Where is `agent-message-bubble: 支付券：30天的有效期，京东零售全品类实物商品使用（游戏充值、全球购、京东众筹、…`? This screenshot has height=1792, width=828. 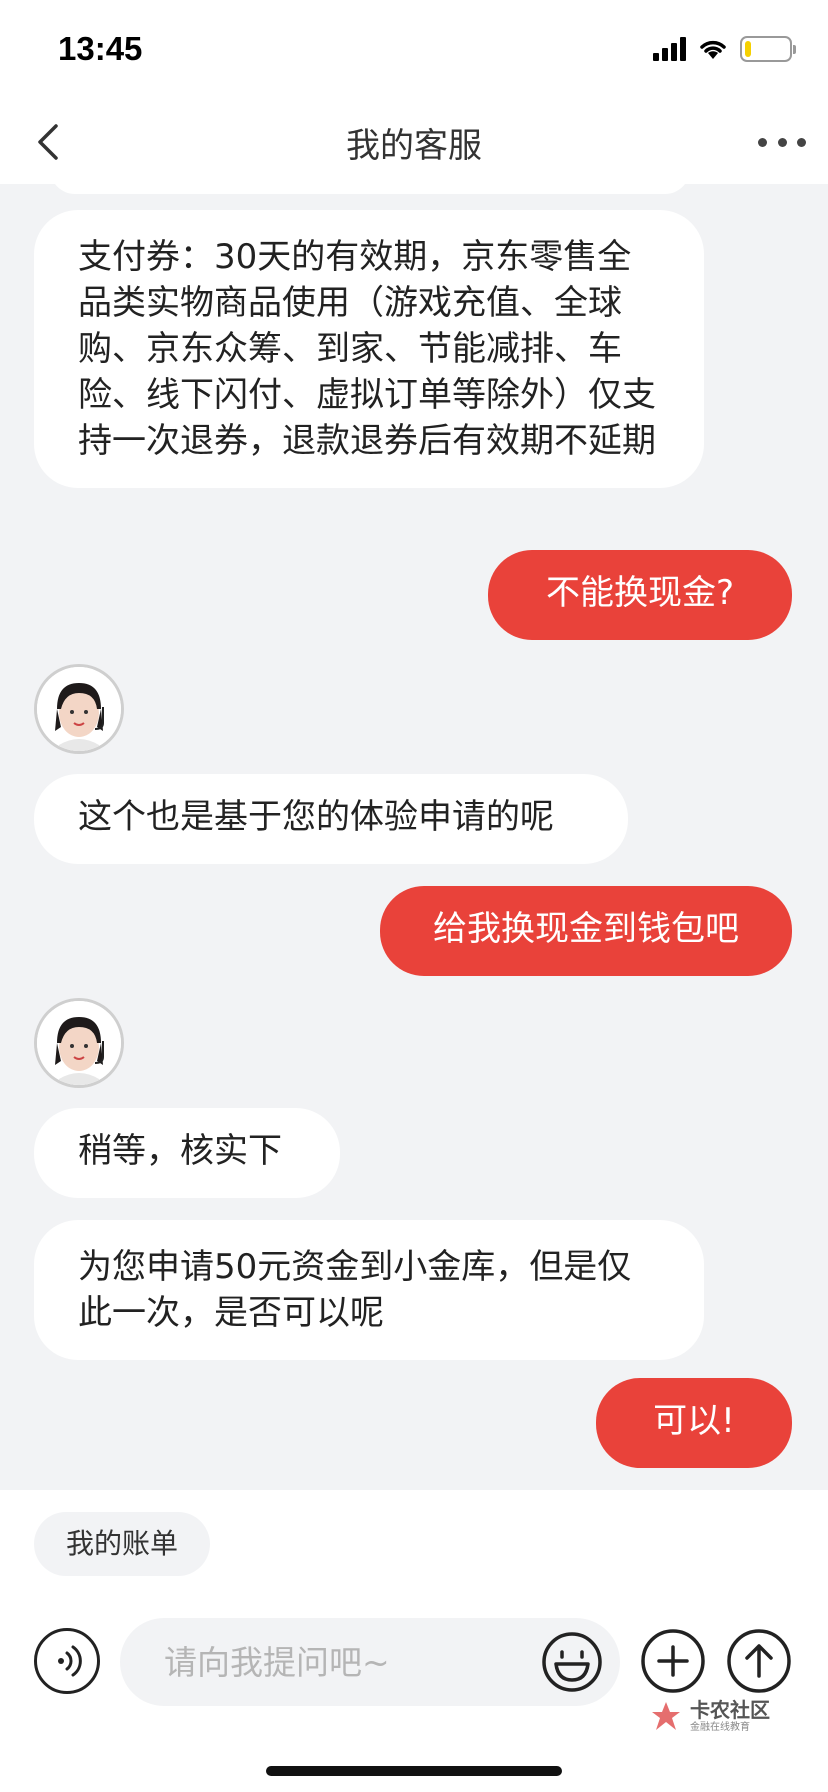 agent-message-bubble: 支付券：30天的有效期，京东零售全品类实物商品使用（游戏充值、全球购、京东众筹、… is located at coordinates (369, 349).